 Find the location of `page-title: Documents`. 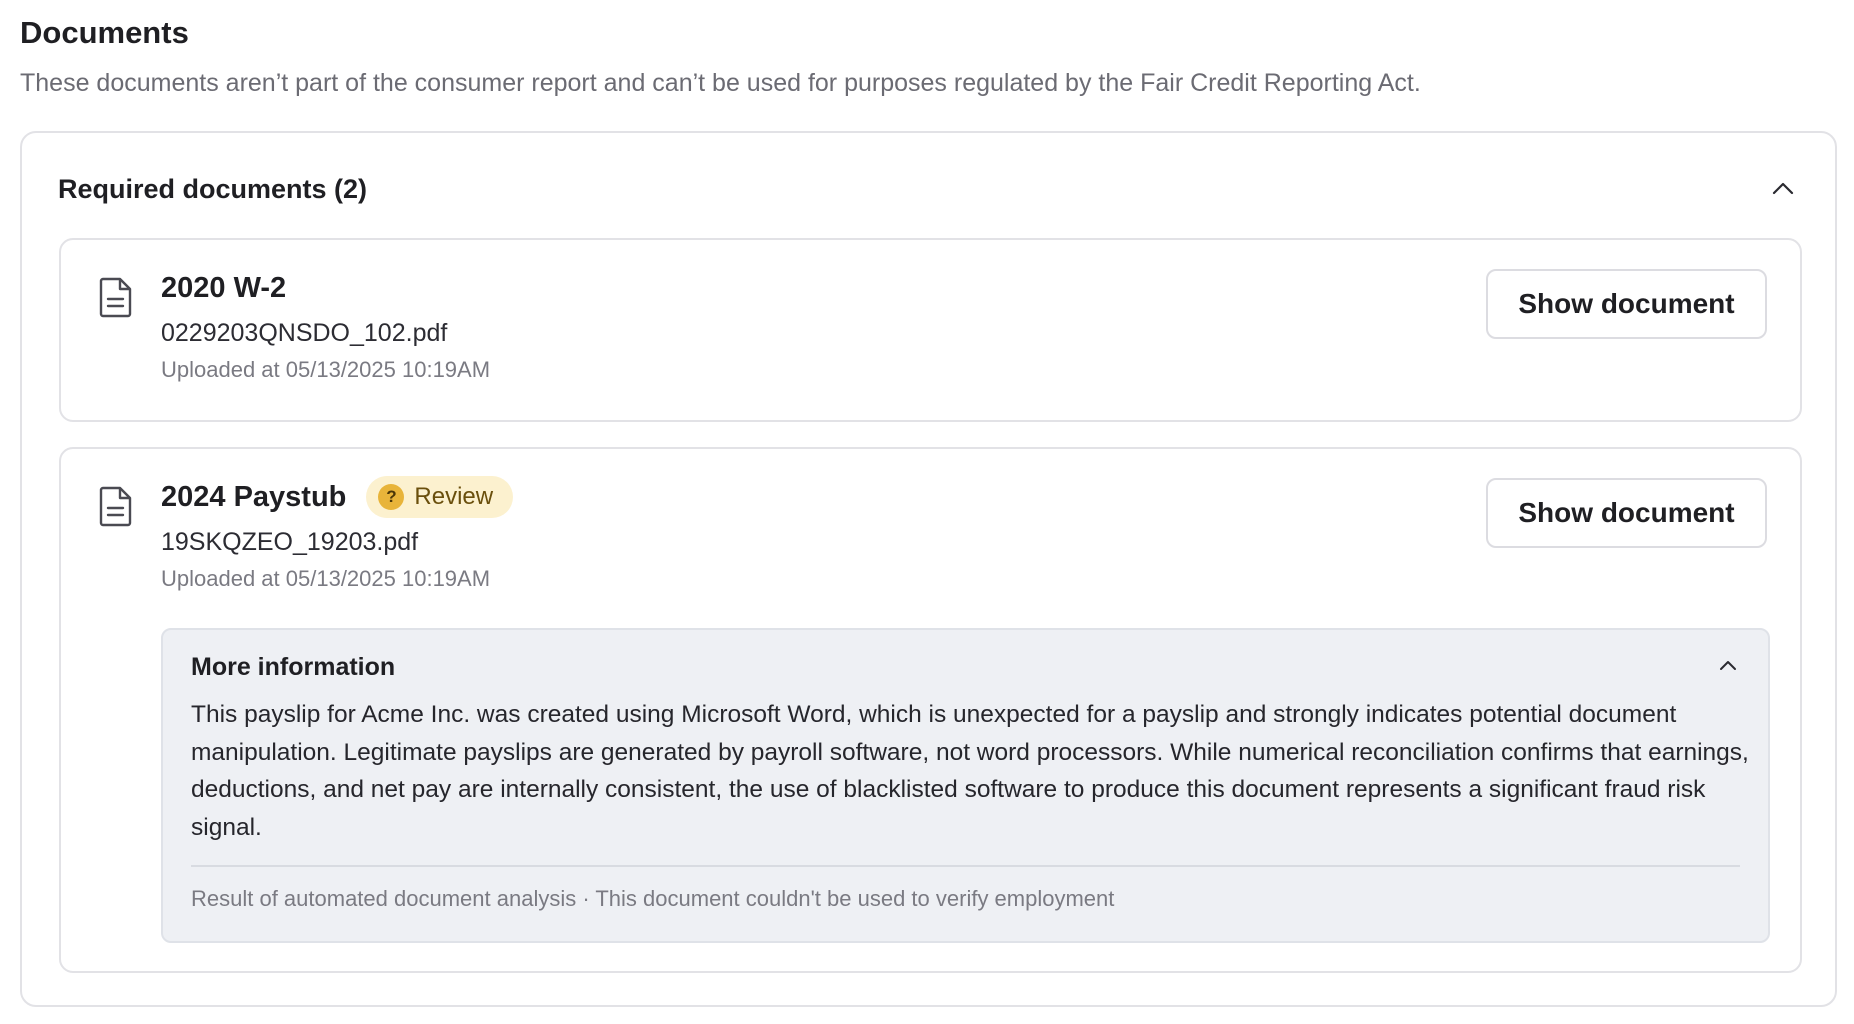

page-title: Documents is located at coordinates (104, 32).